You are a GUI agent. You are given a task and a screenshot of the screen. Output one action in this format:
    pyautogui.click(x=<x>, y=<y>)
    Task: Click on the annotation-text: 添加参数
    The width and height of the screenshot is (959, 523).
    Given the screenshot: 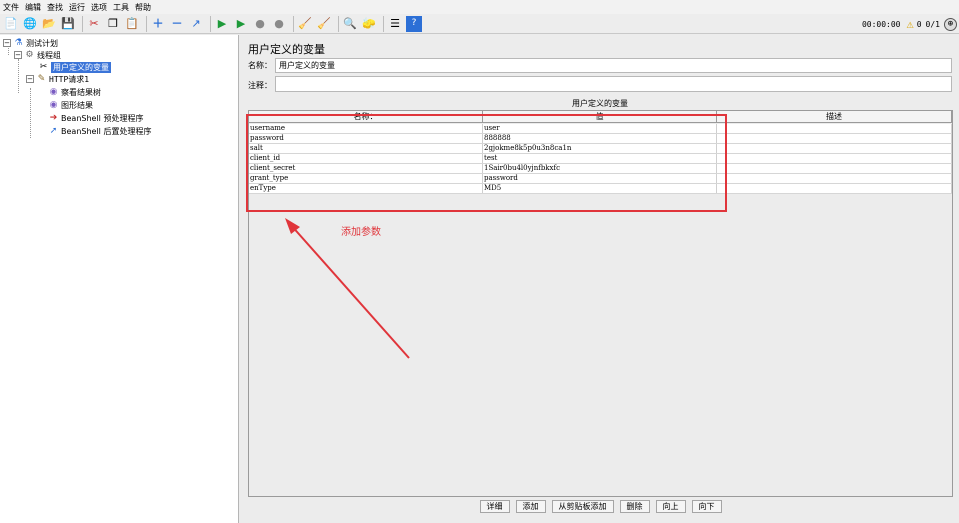 What is the action you would take?
    pyautogui.click(x=361, y=232)
    